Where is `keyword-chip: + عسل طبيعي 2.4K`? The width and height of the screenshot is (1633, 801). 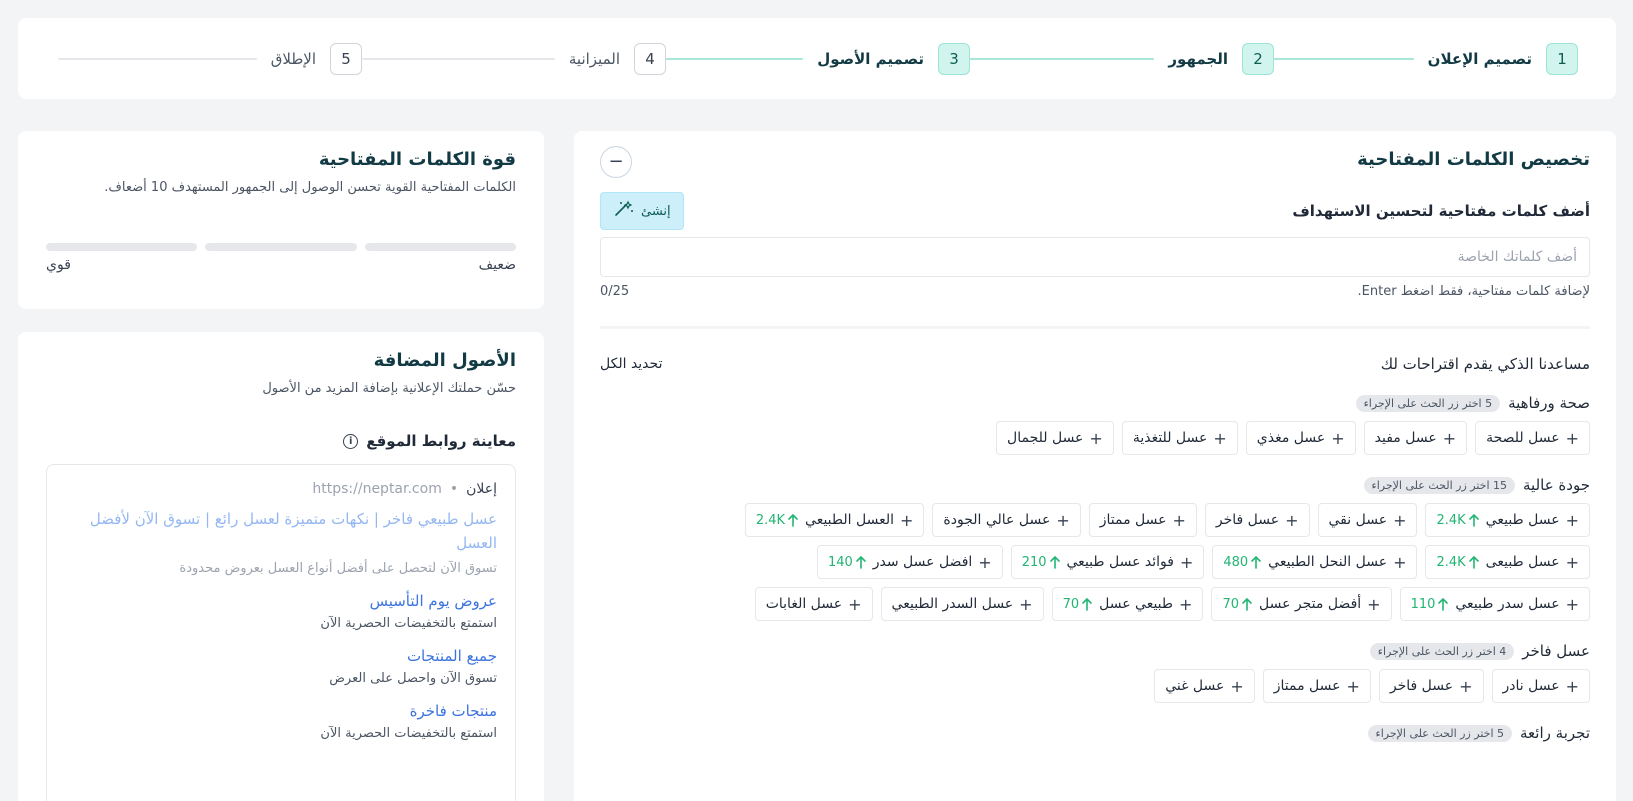
keyword-chip: + عسل طبيعي 2.4K is located at coordinates (1507, 520).